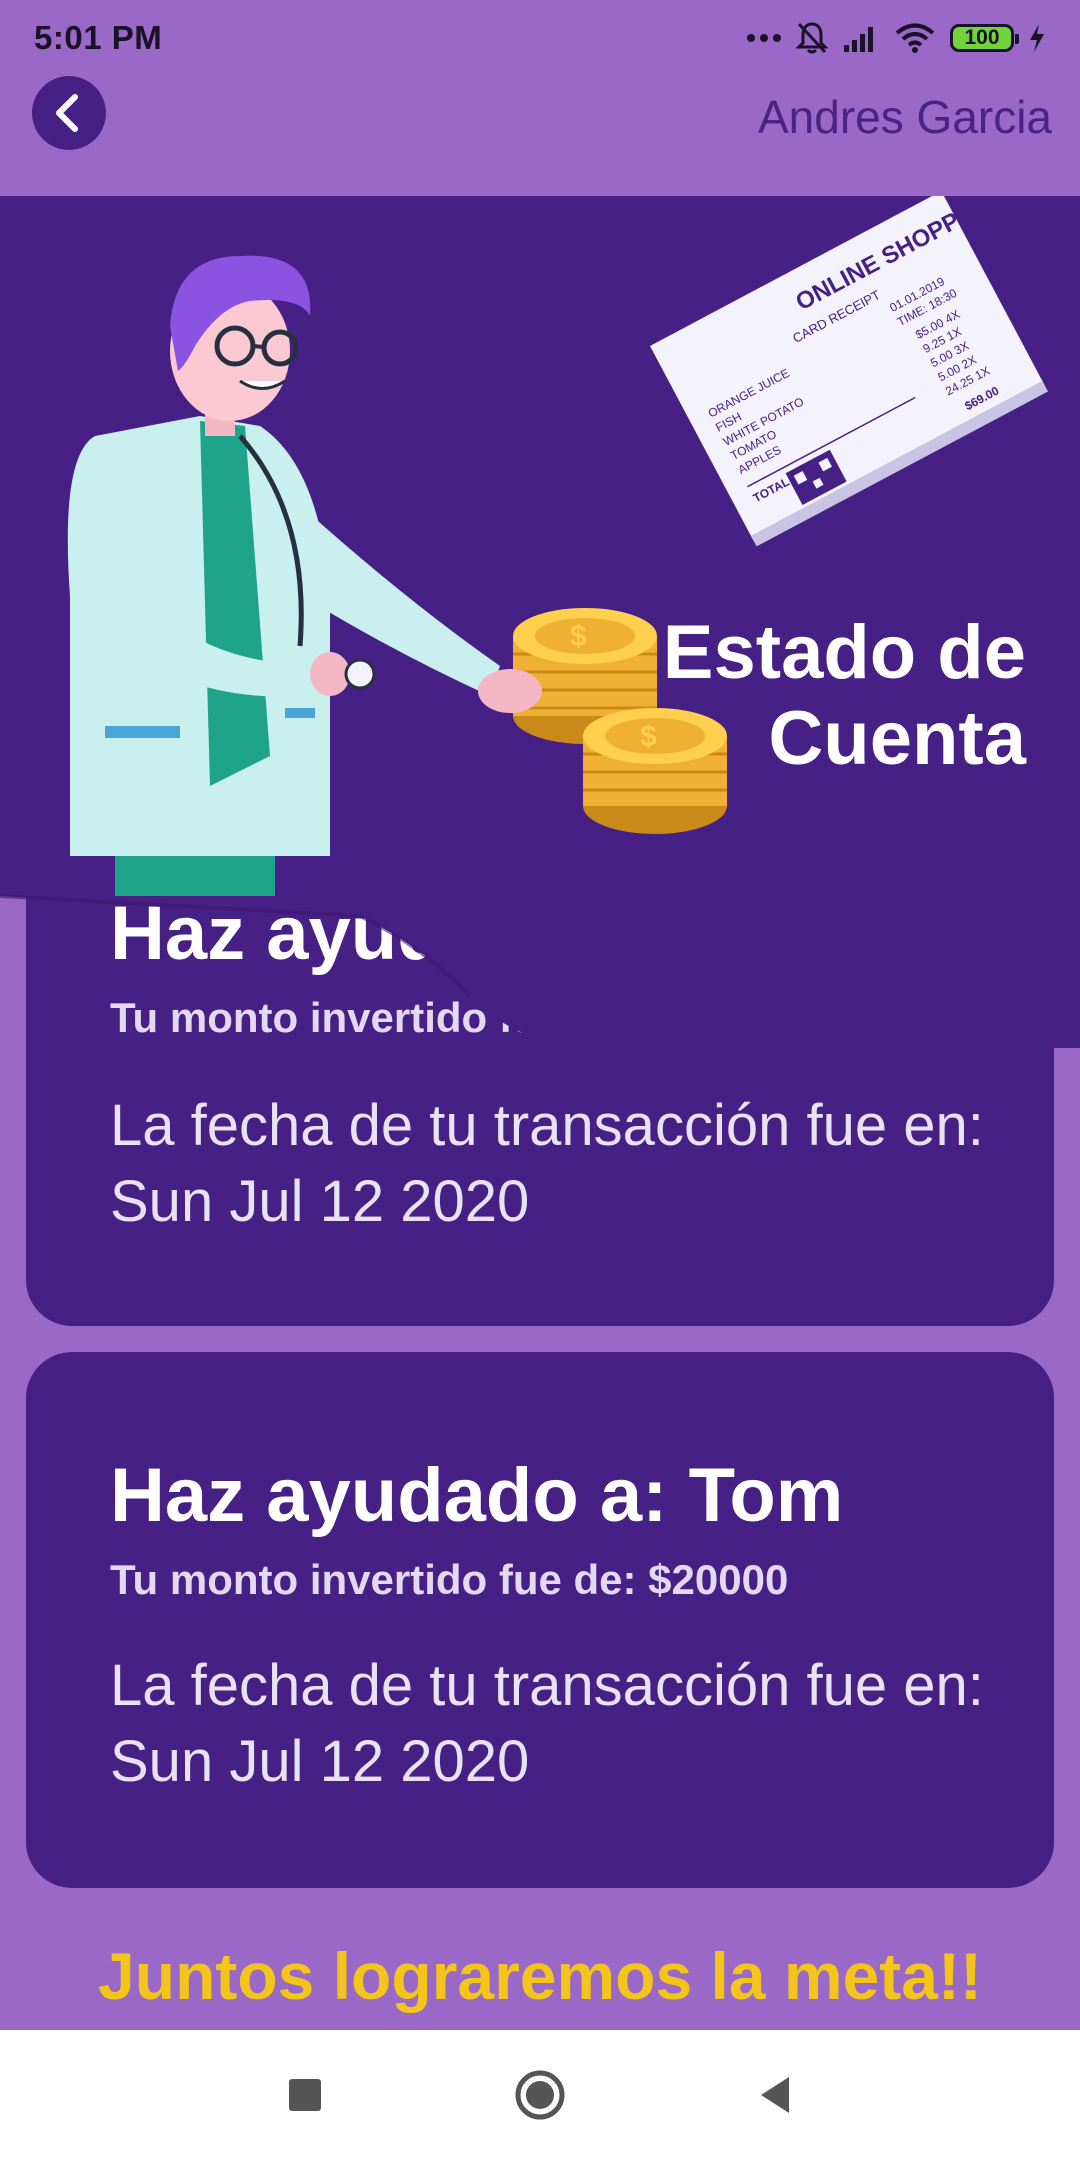  I want to click on status-bar: 5:01 PM 100, so click(540, 38).